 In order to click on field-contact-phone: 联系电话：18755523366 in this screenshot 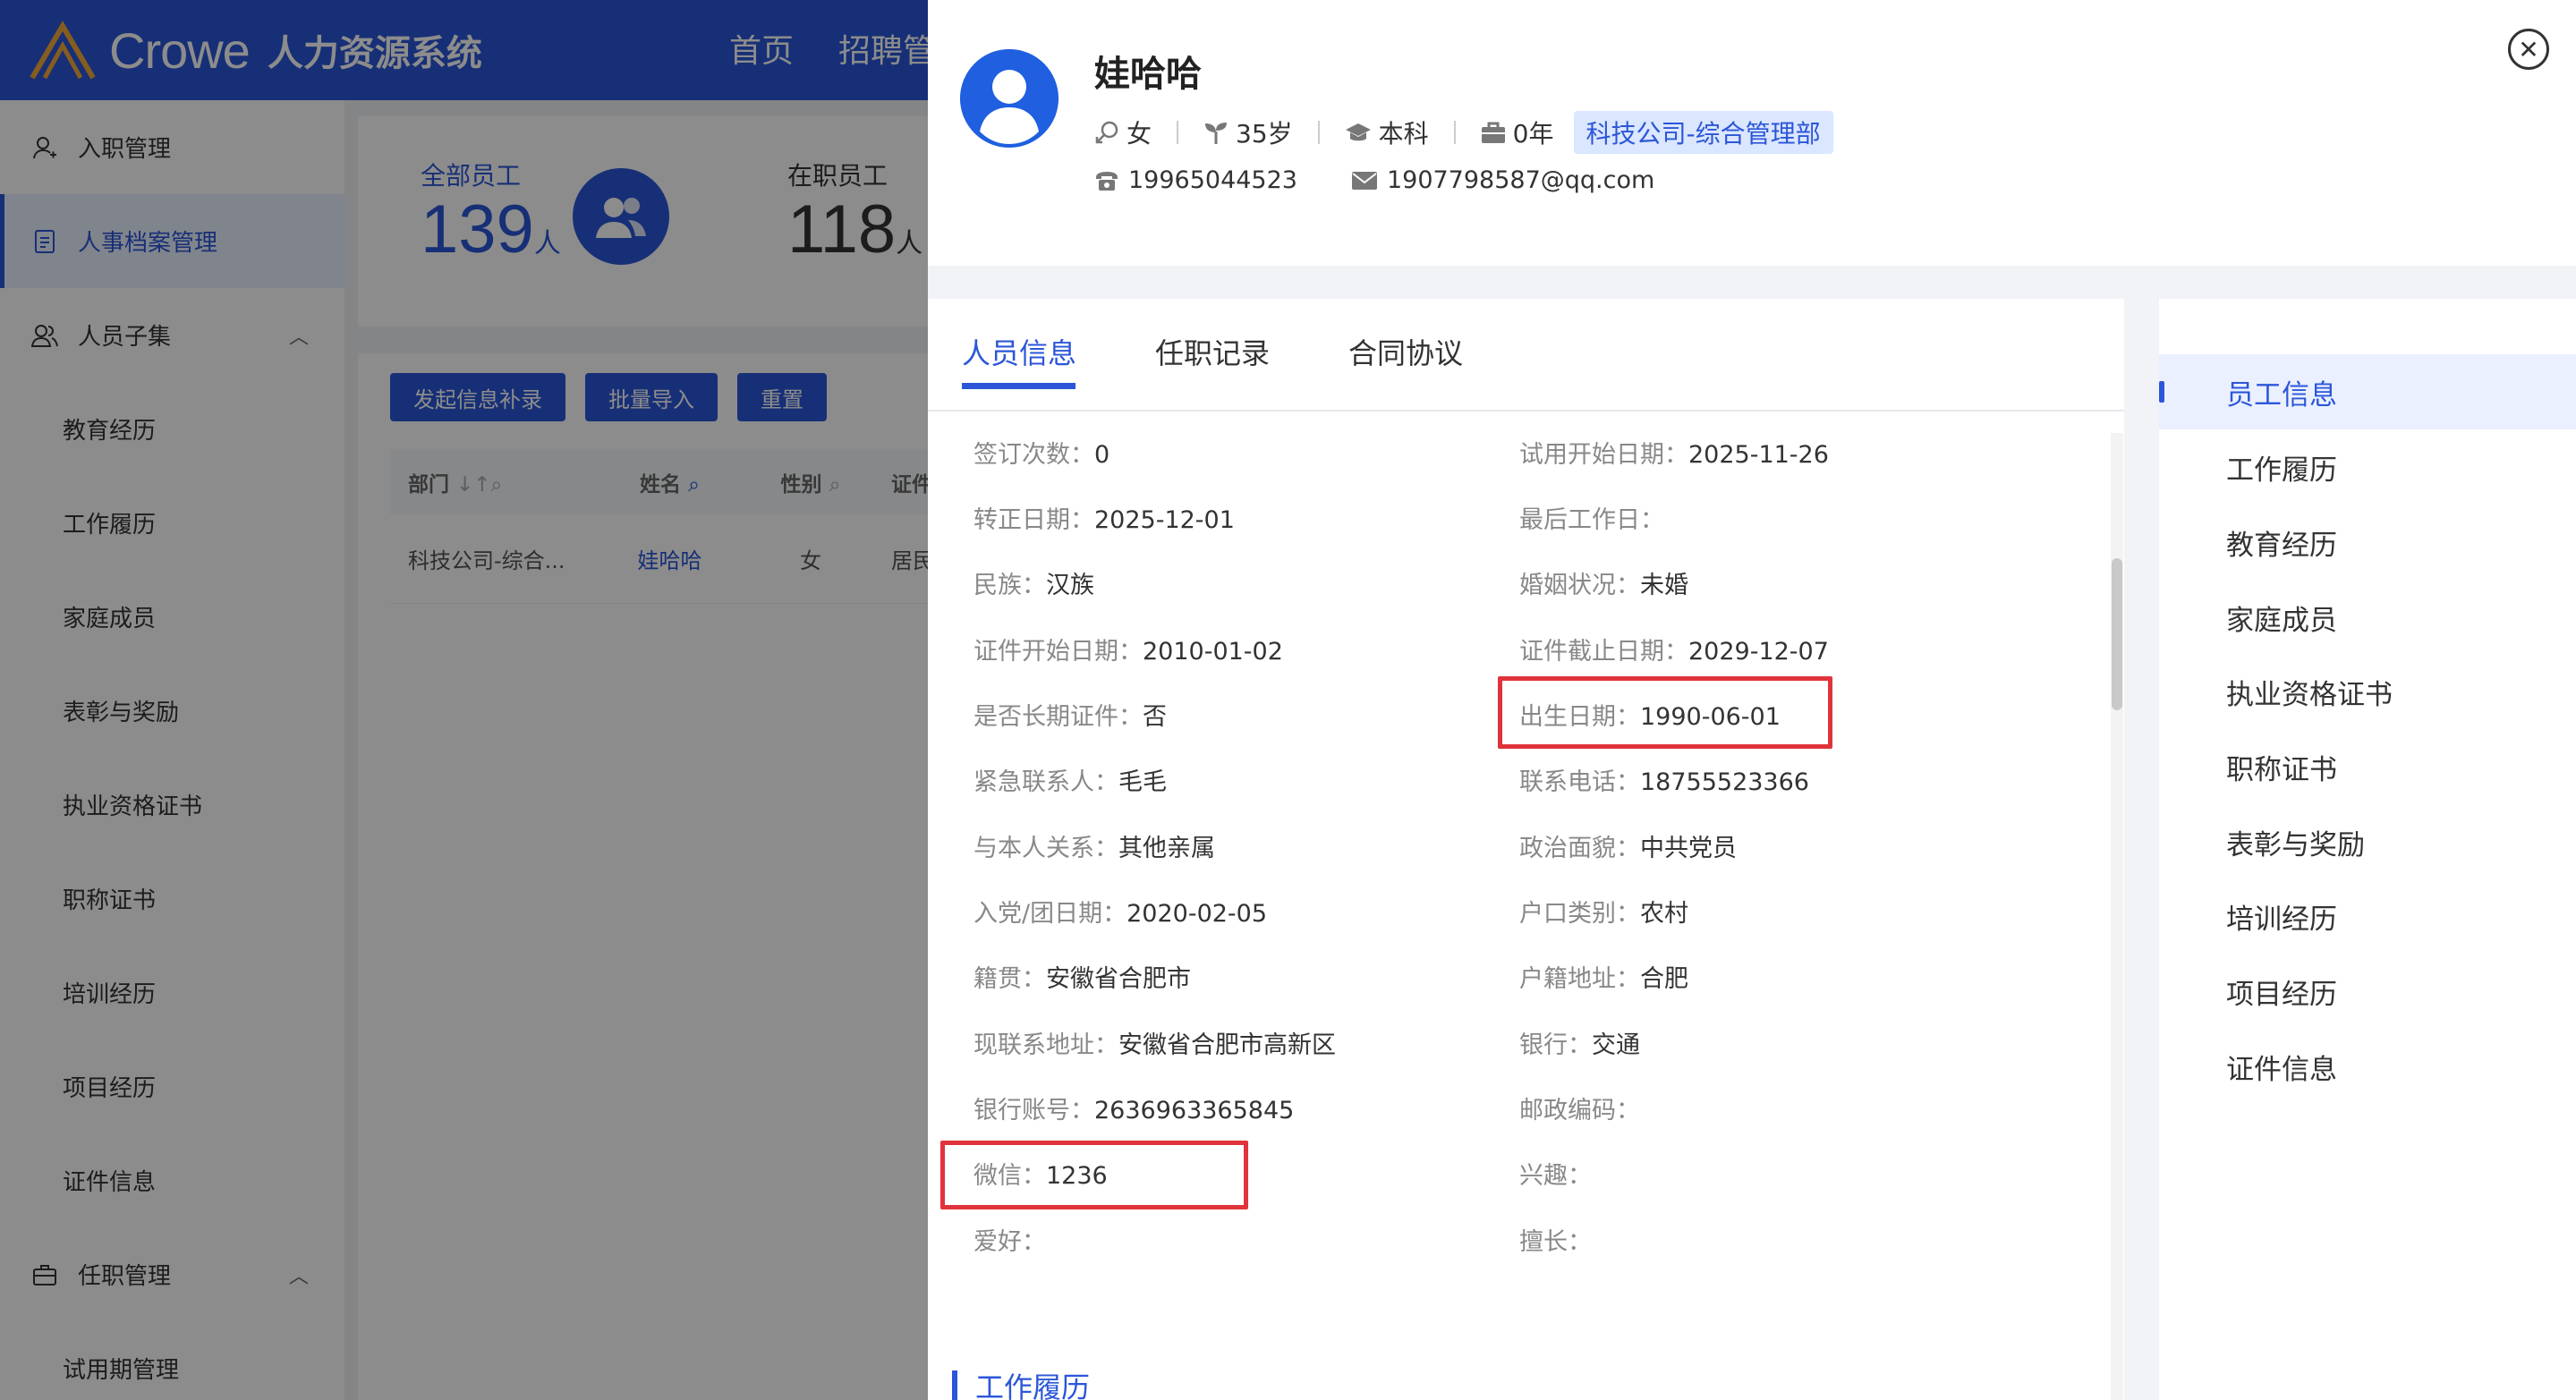, I will do `click(1664, 782)`.